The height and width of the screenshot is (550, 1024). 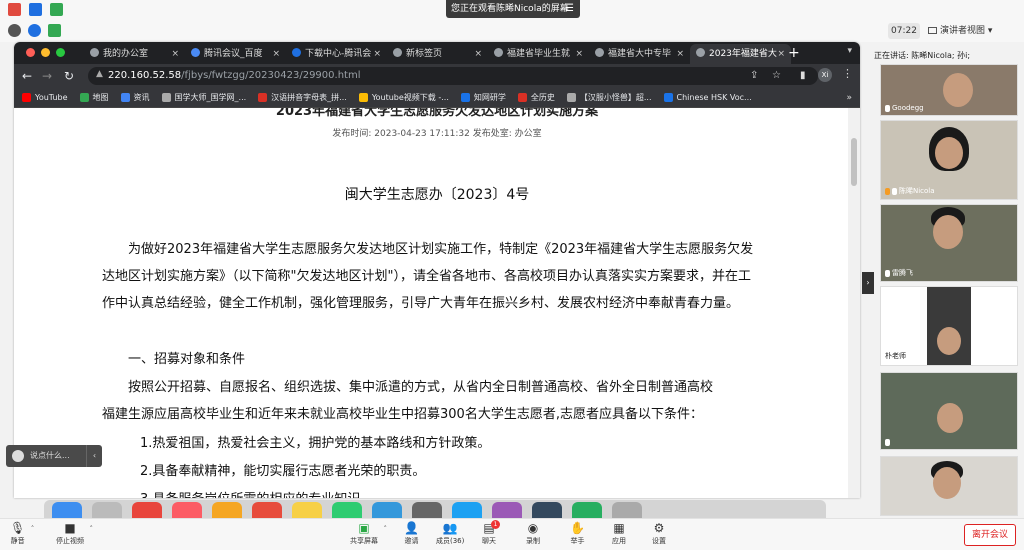 I want to click on profile-avatar: Xi, so click(x=825, y=75).